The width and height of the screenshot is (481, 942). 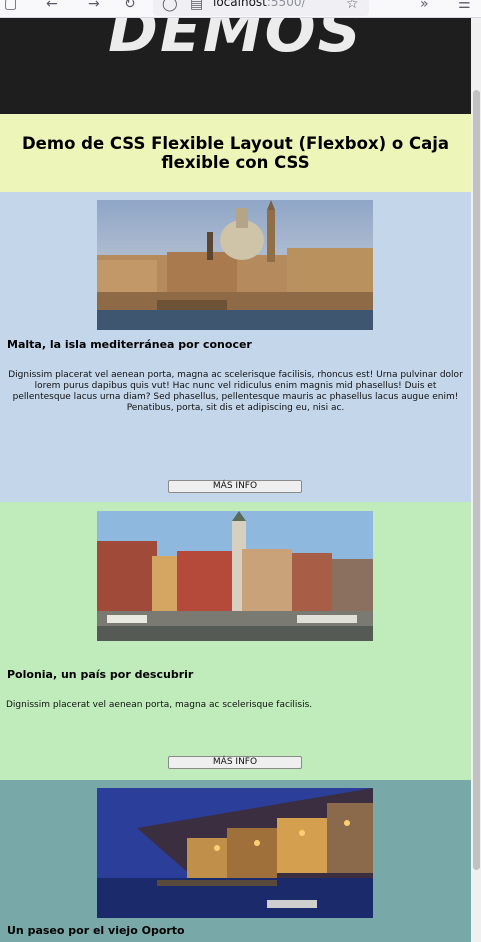 What do you see at coordinates (464, 6) in the screenshot?
I see `hamburger-menu-icon: ☰` at bounding box center [464, 6].